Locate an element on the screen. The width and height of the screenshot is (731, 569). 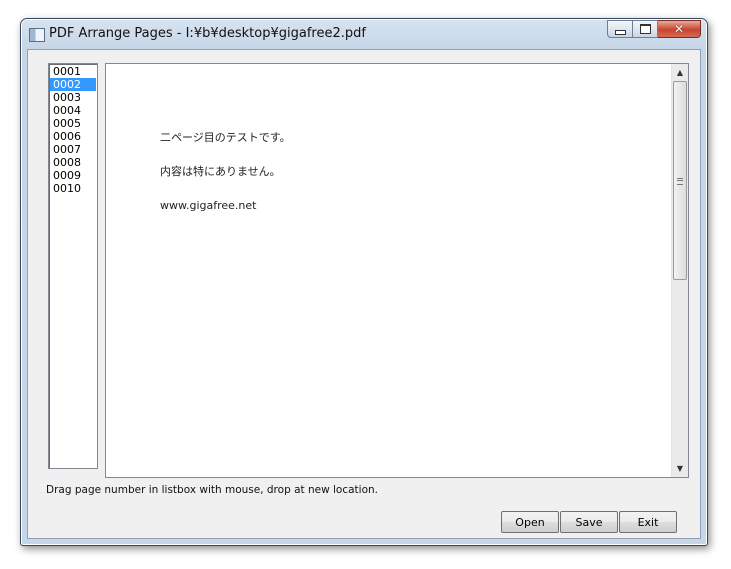
button-row: Open Save Exit is located at coordinates (589, 522).